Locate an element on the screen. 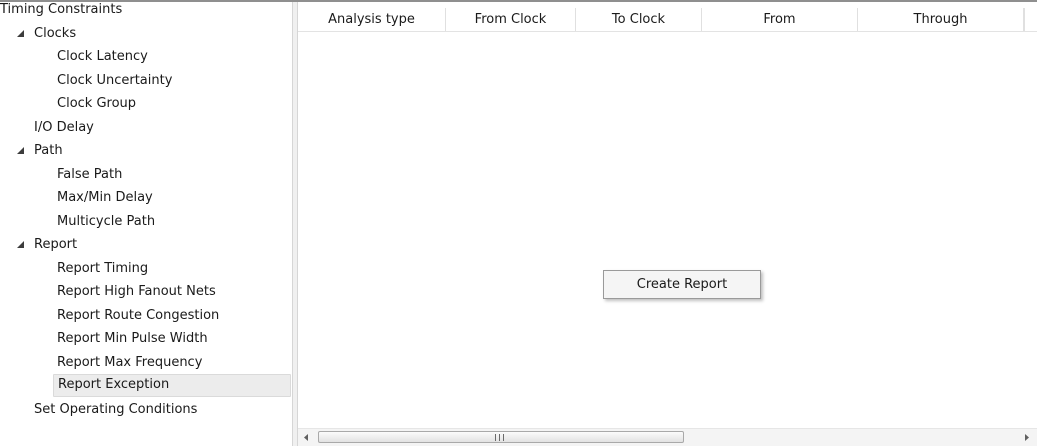  scrollbar-thumb is located at coordinates (501, 437).